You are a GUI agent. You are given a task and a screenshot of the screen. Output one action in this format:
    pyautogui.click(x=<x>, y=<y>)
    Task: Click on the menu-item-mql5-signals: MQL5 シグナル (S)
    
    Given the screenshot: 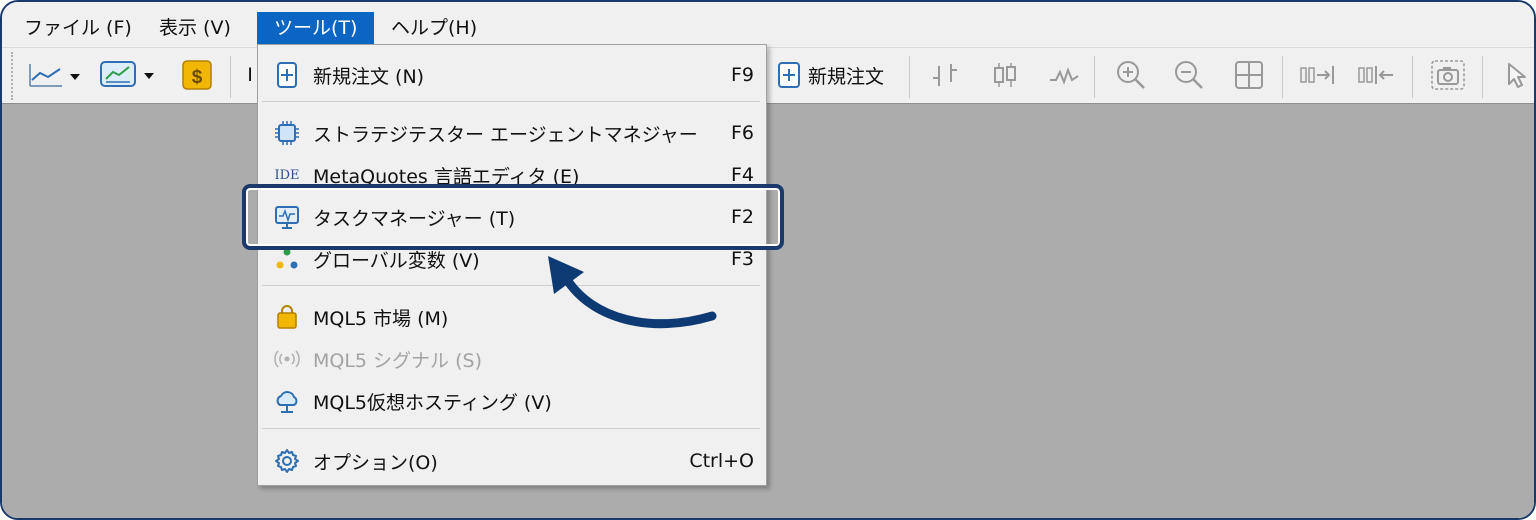 What is the action you would take?
    pyautogui.click(x=512, y=359)
    